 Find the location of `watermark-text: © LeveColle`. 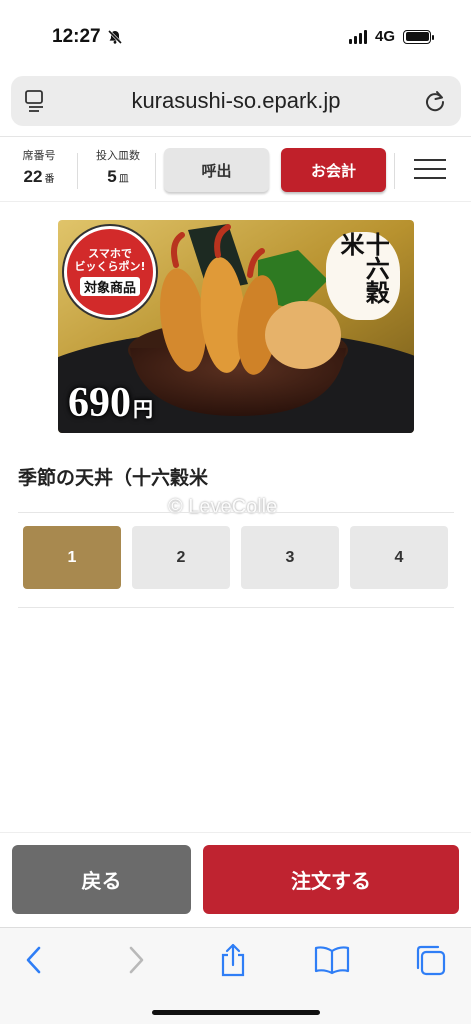

watermark-text: © LeveColle is located at coordinates (223, 507).